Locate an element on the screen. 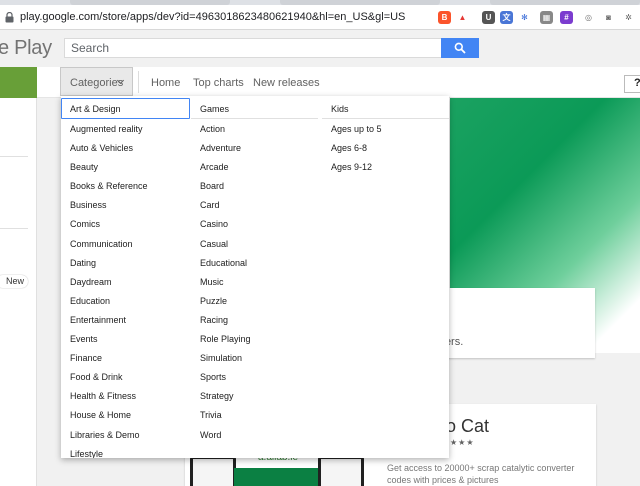 This screenshot has height=486, width=640. category-item: Ages 9-12 is located at coordinates (385, 166).